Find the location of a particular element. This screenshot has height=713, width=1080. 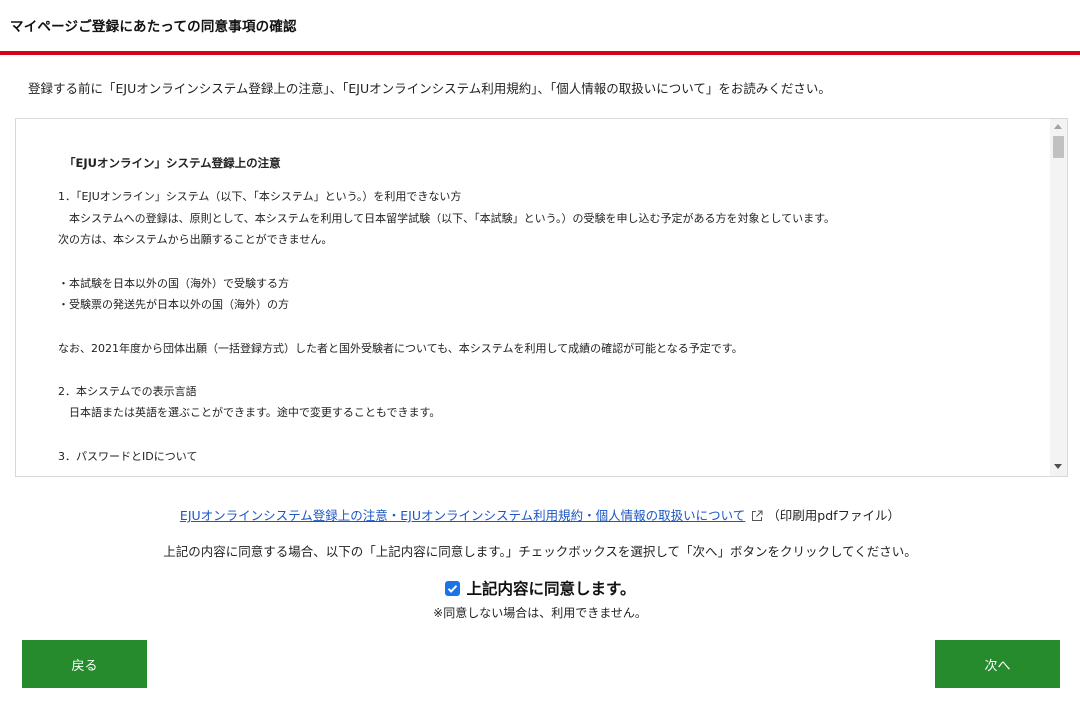

scroll-up-arrow-icon is located at coordinates (1058, 126).